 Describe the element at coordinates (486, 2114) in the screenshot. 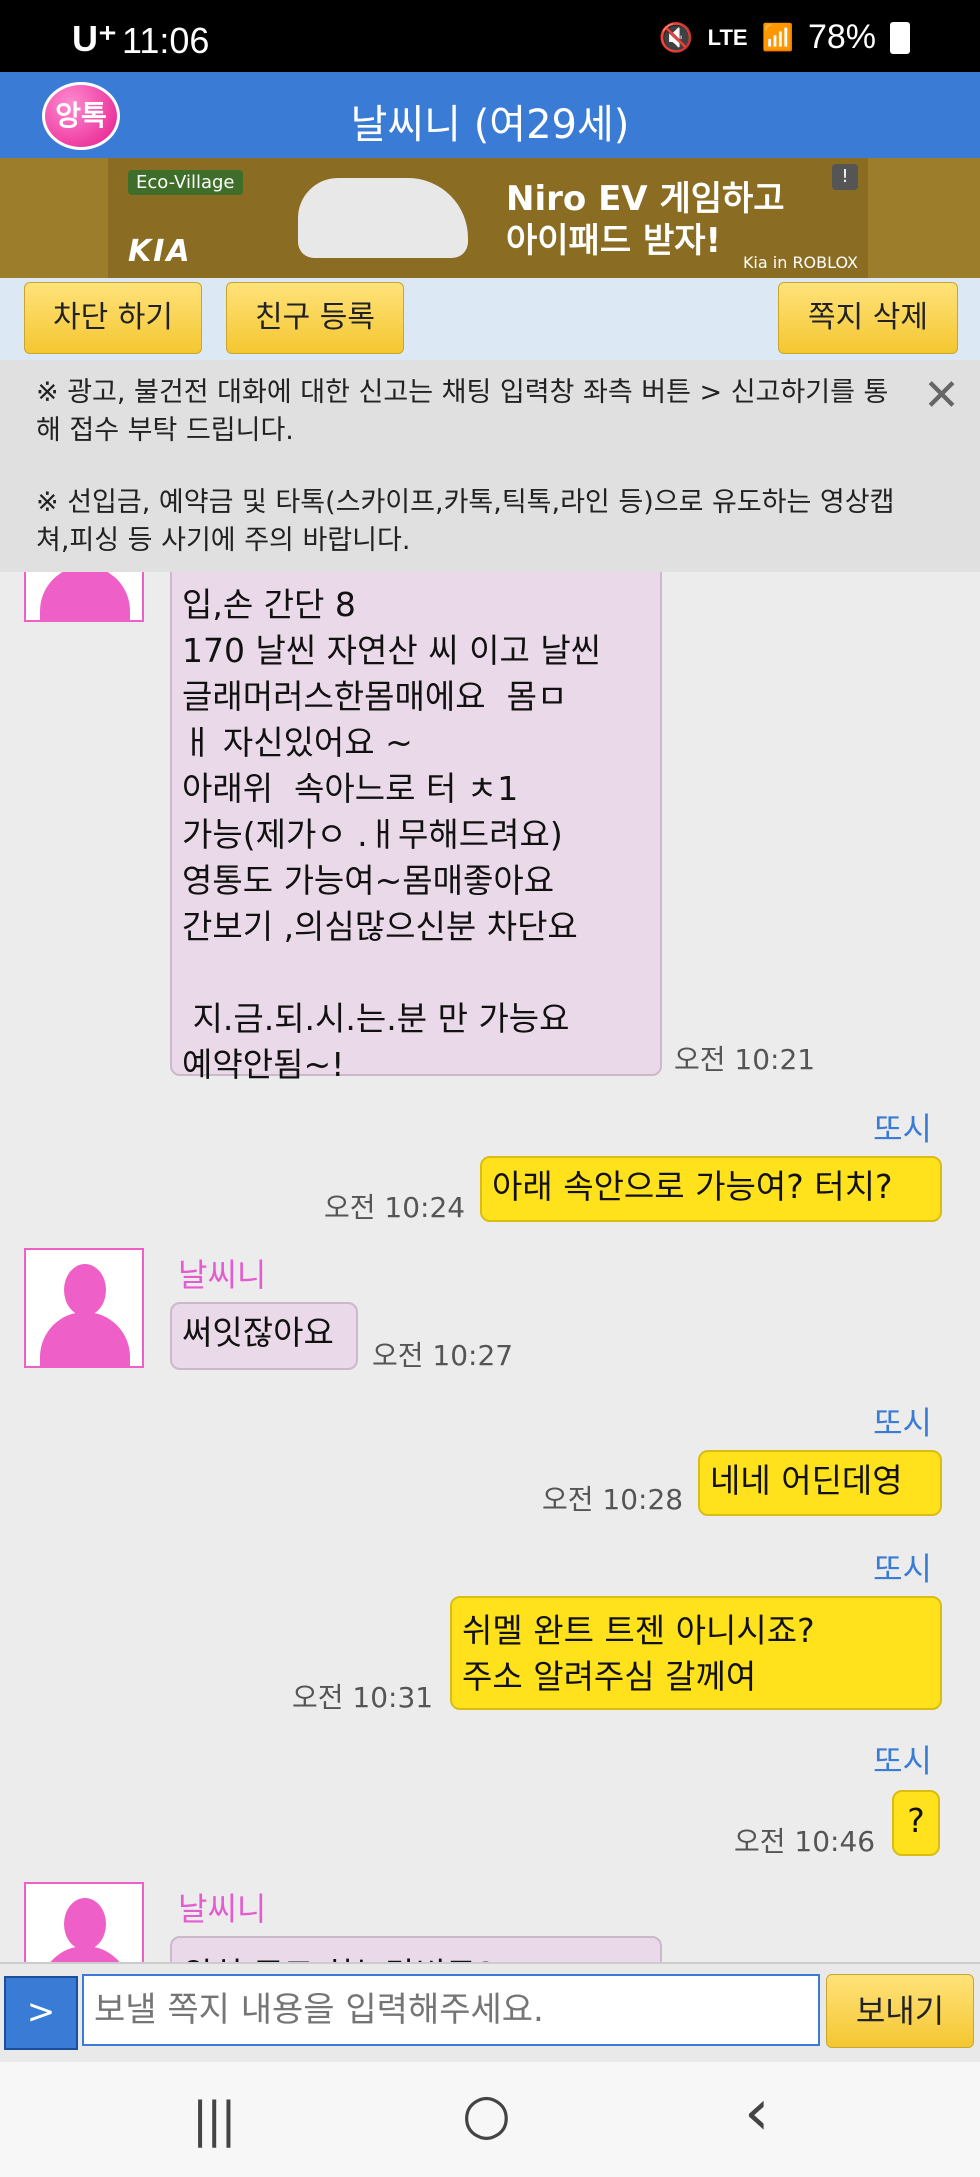

I see `home-icon: ○` at that location.